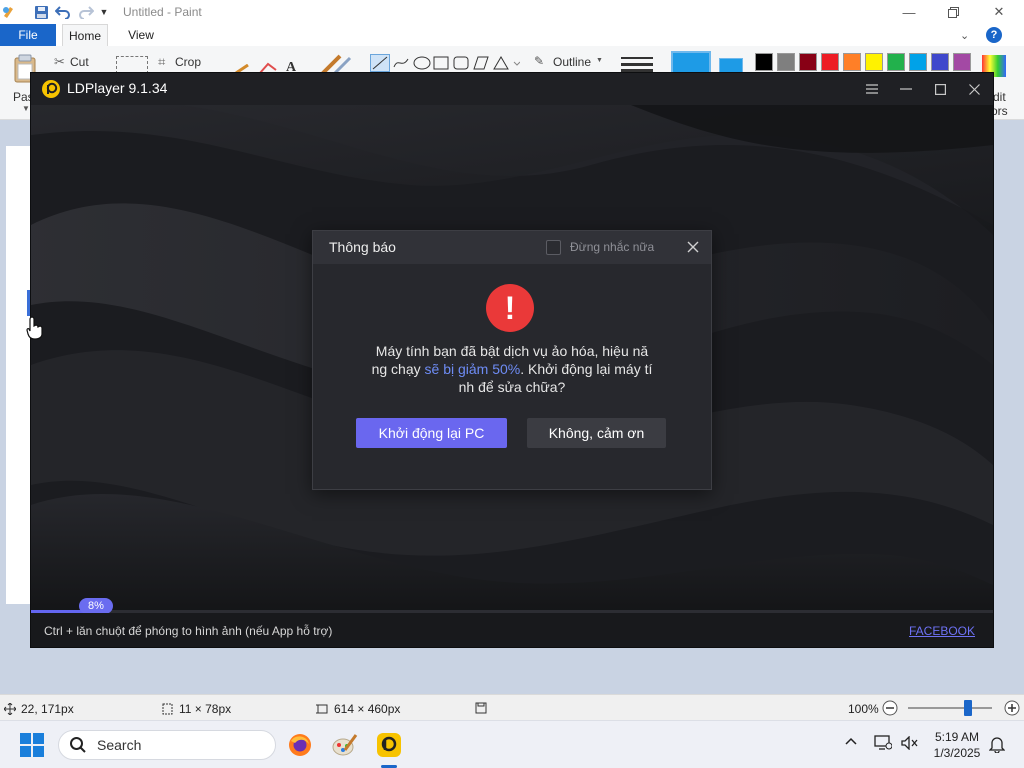  What do you see at coordinates (9, 12) in the screenshot?
I see `paint-app-icon` at bounding box center [9, 12].